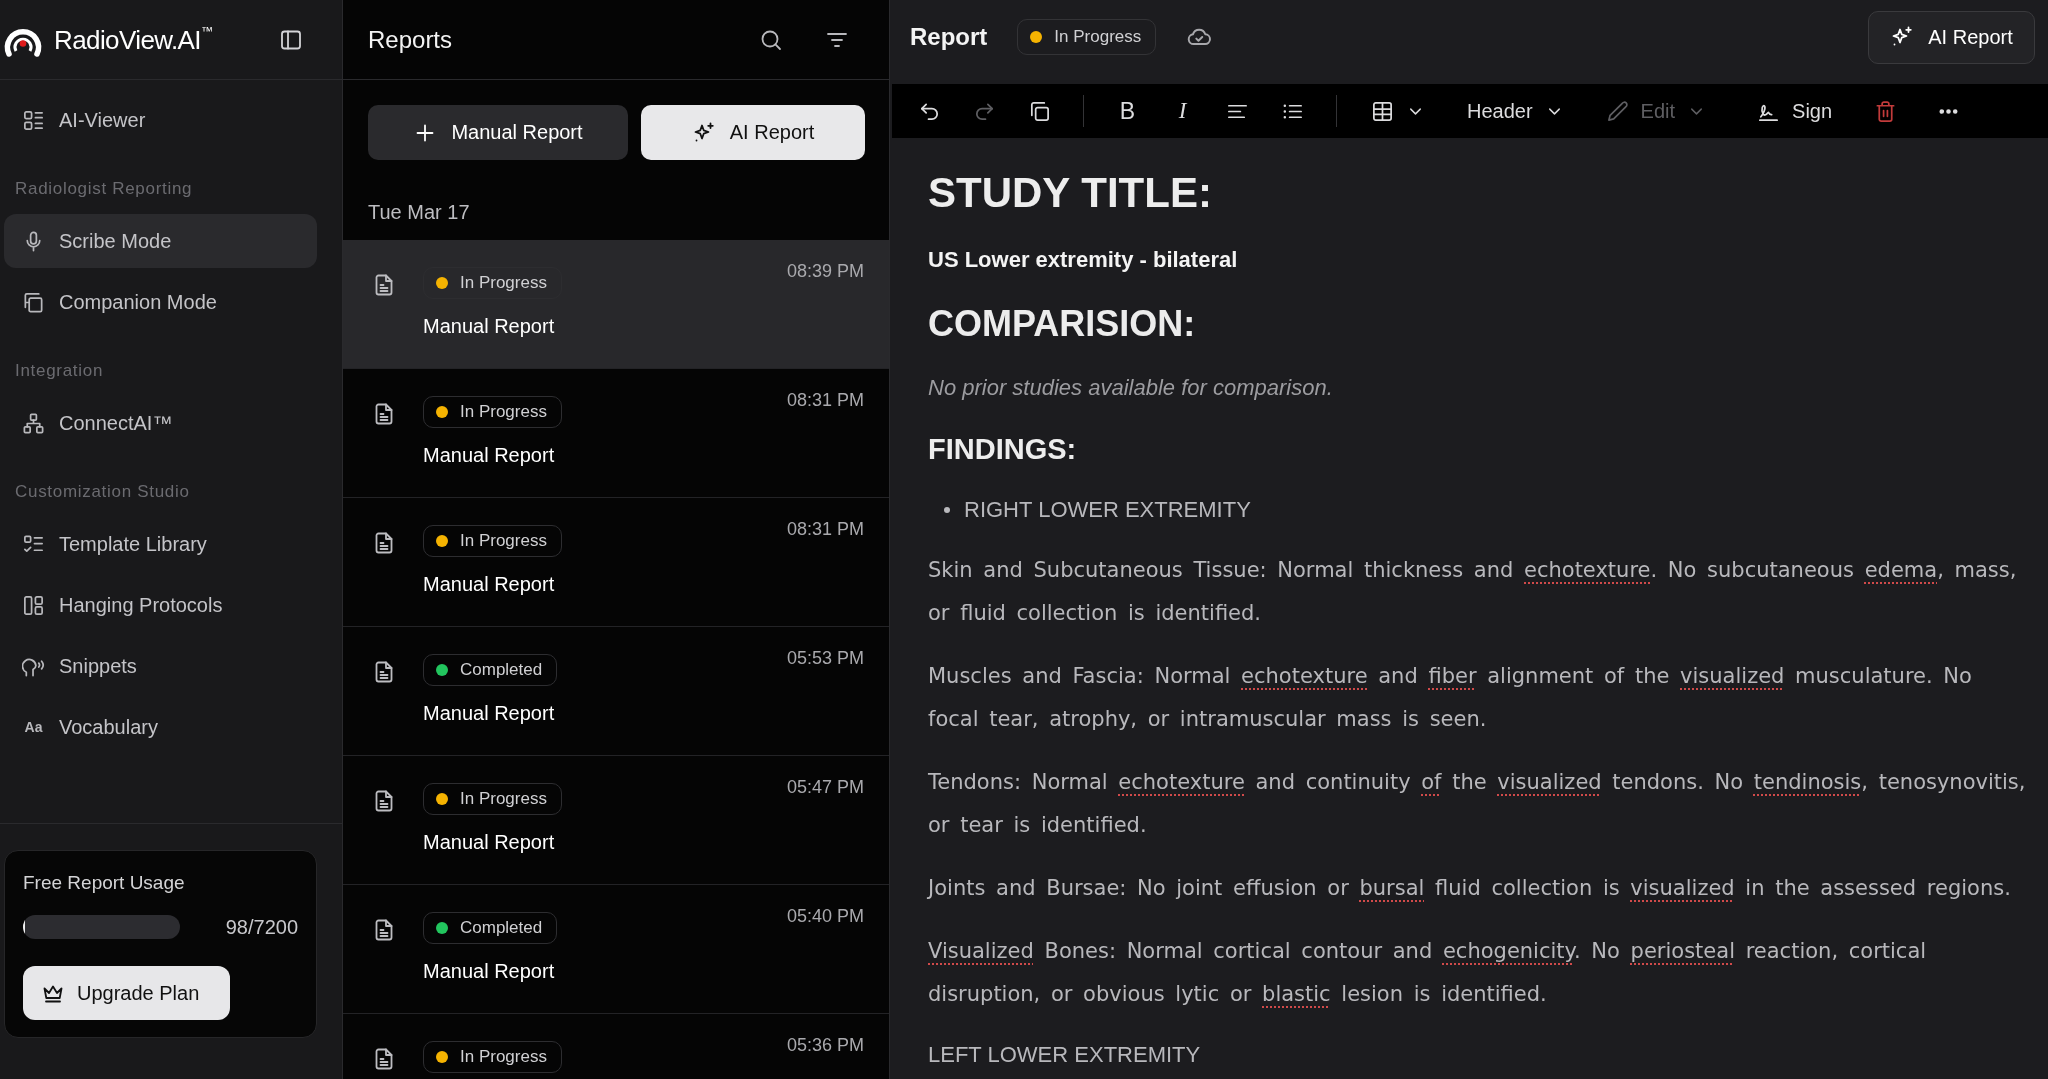  Describe the element at coordinates (410, 39) in the screenshot. I see `panel-title: Reports` at that location.